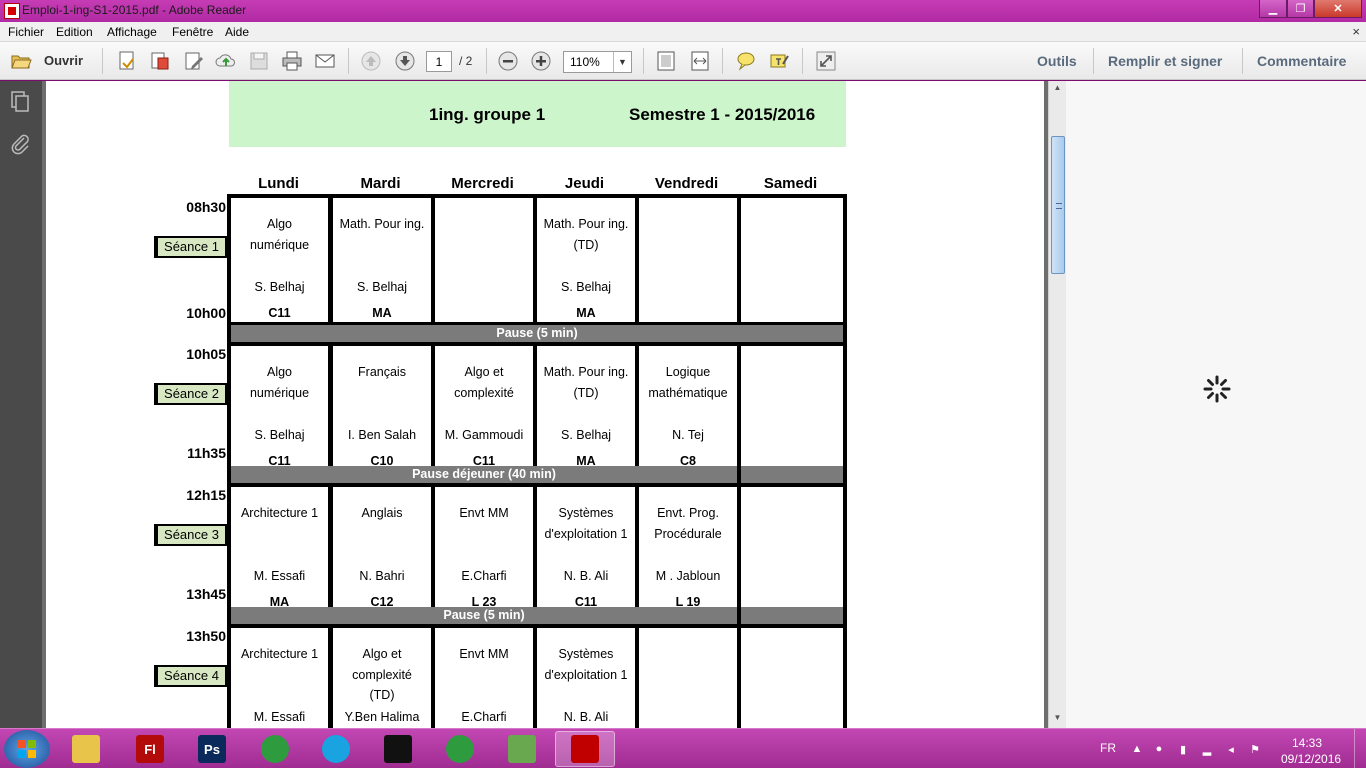 Image resolution: width=1366 pixels, height=768 pixels. What do you see at coordinates (1207, 750) in the screenshot?
I see `network-icon: ▂` at bounding box center [1207, 750].